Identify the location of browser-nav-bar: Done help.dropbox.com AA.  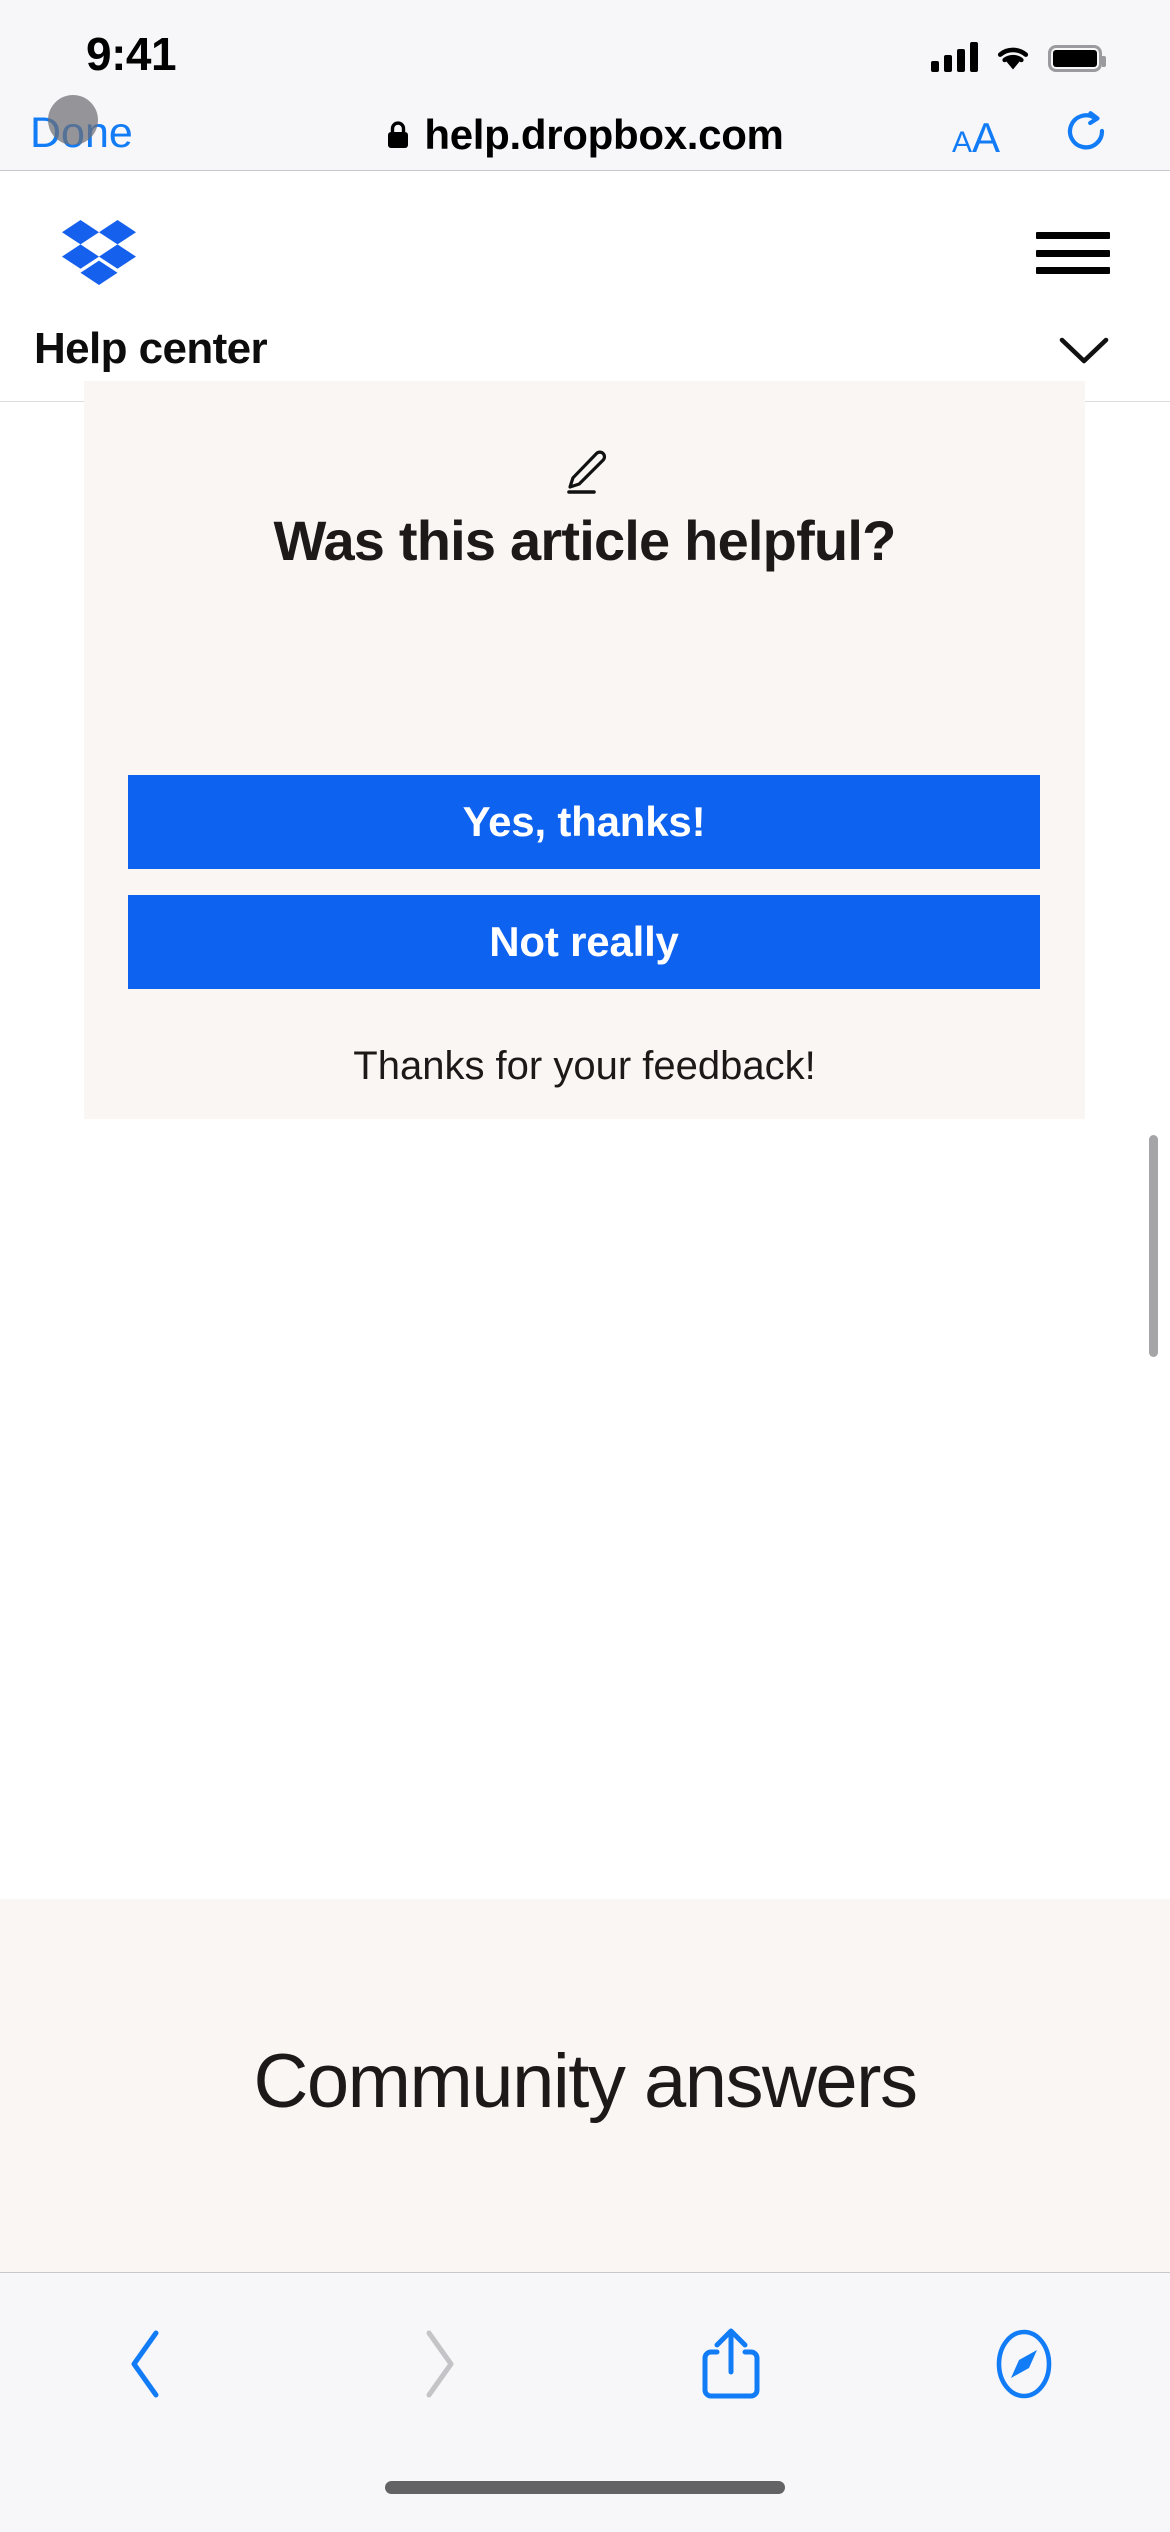
(585, 133).